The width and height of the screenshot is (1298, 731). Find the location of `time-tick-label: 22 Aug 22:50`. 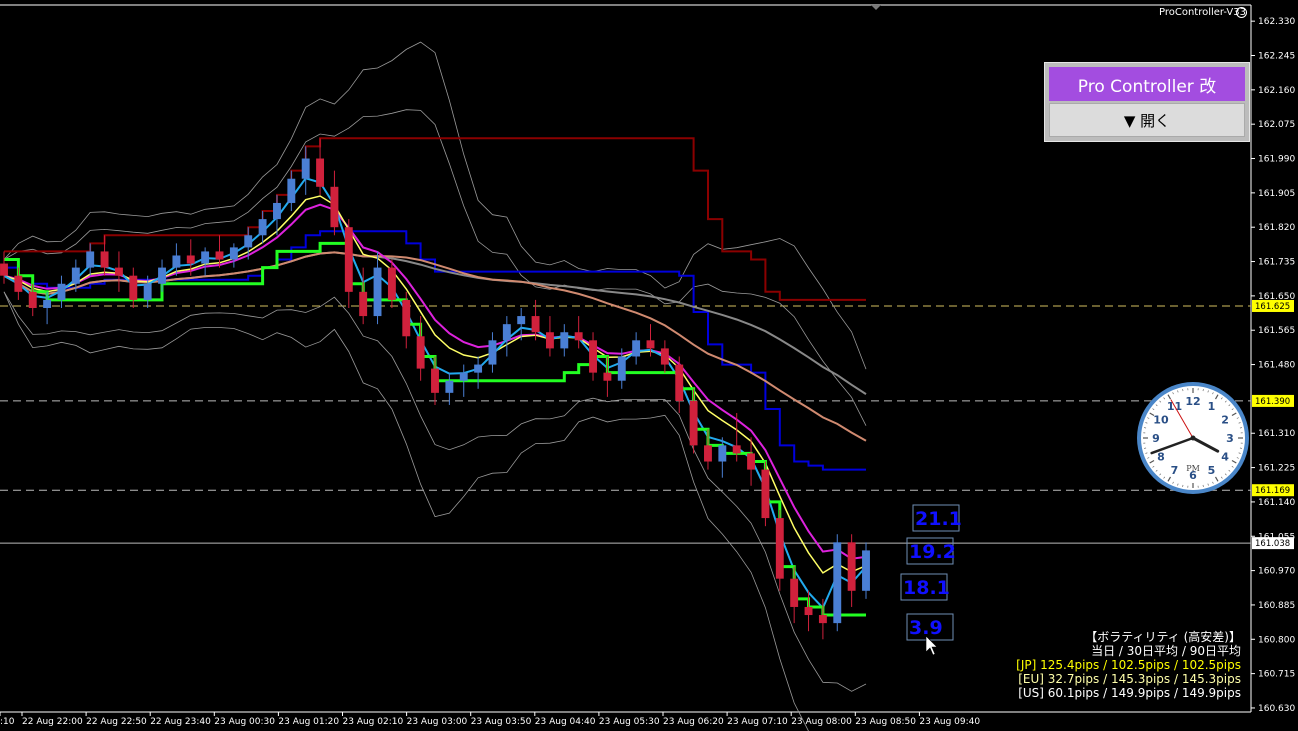

time-tick-label: 22 Aug 22:50 is located at coordinates (116, 722).